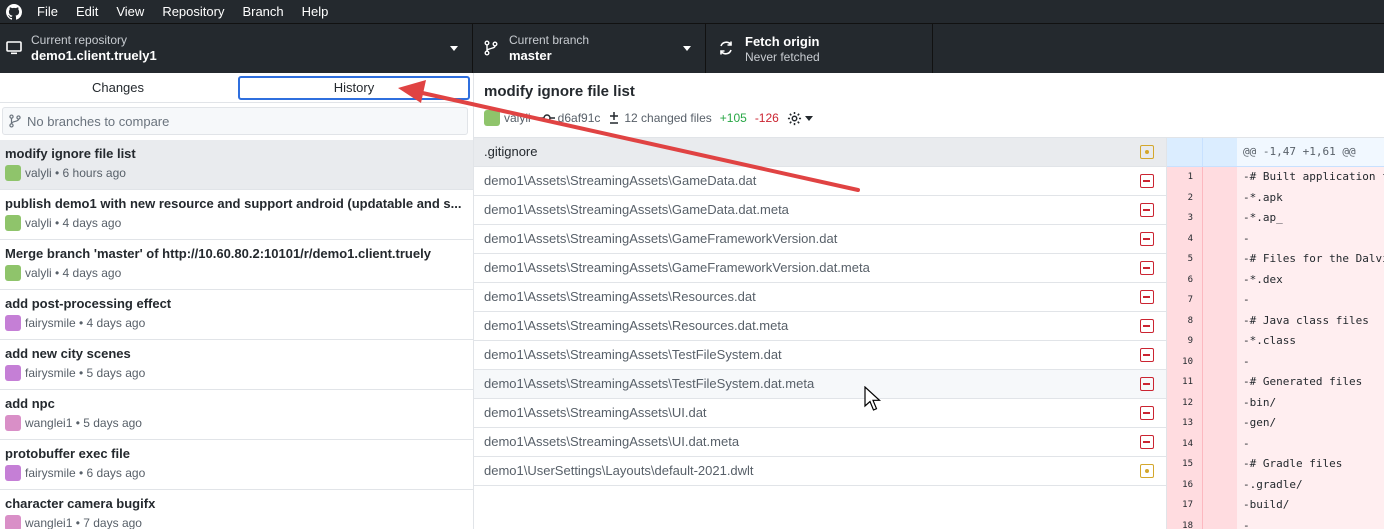  I want to click on branch-compare-placeholder: No branches to compare, so click(98, 121).